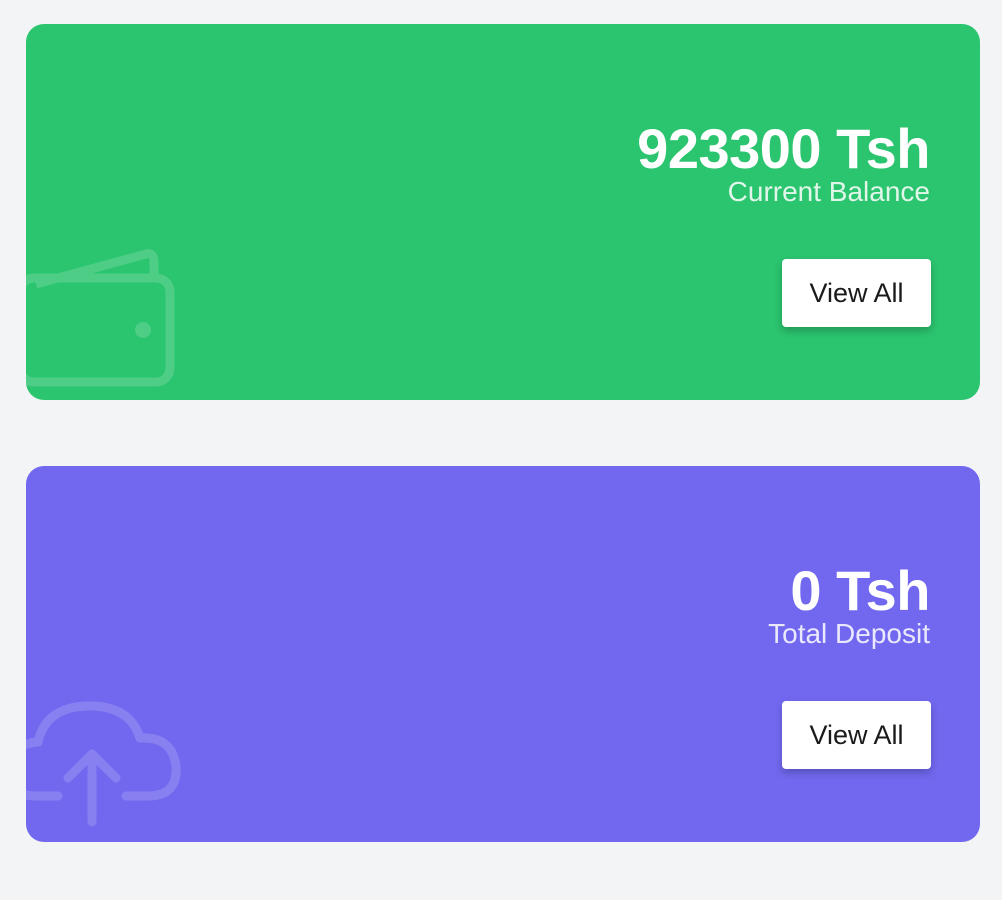 Image resolution: width=1002 pixels, height=900 pixels. I want to click on view-all-balance-button: View All, so click(856, 293).